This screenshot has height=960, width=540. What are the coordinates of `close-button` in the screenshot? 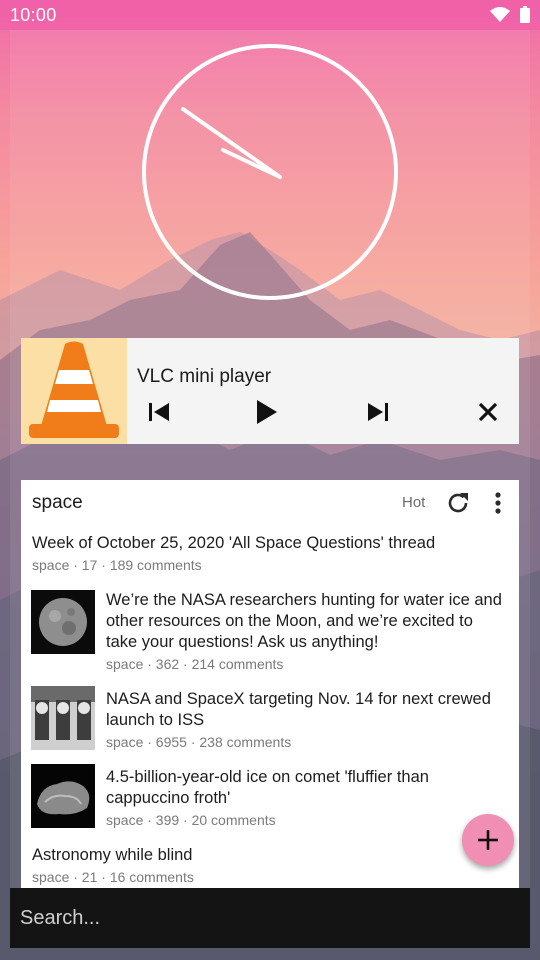 It's located at (488, 412).